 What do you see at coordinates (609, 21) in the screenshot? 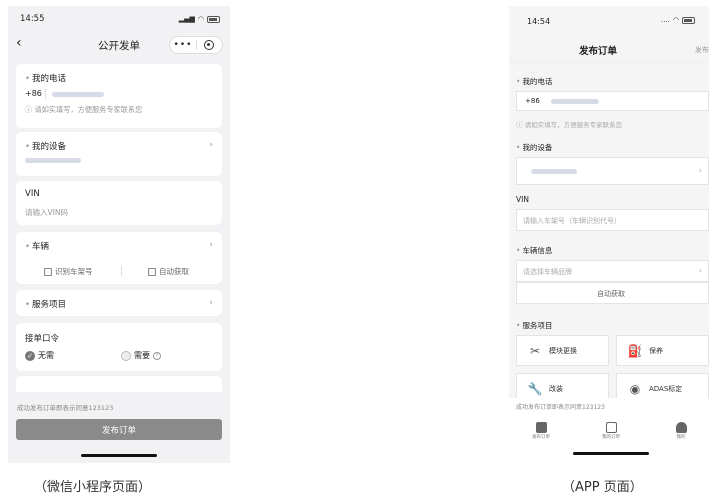
I see `status-bar: 14:54 .... ◠` at bounding box center [609, 21].